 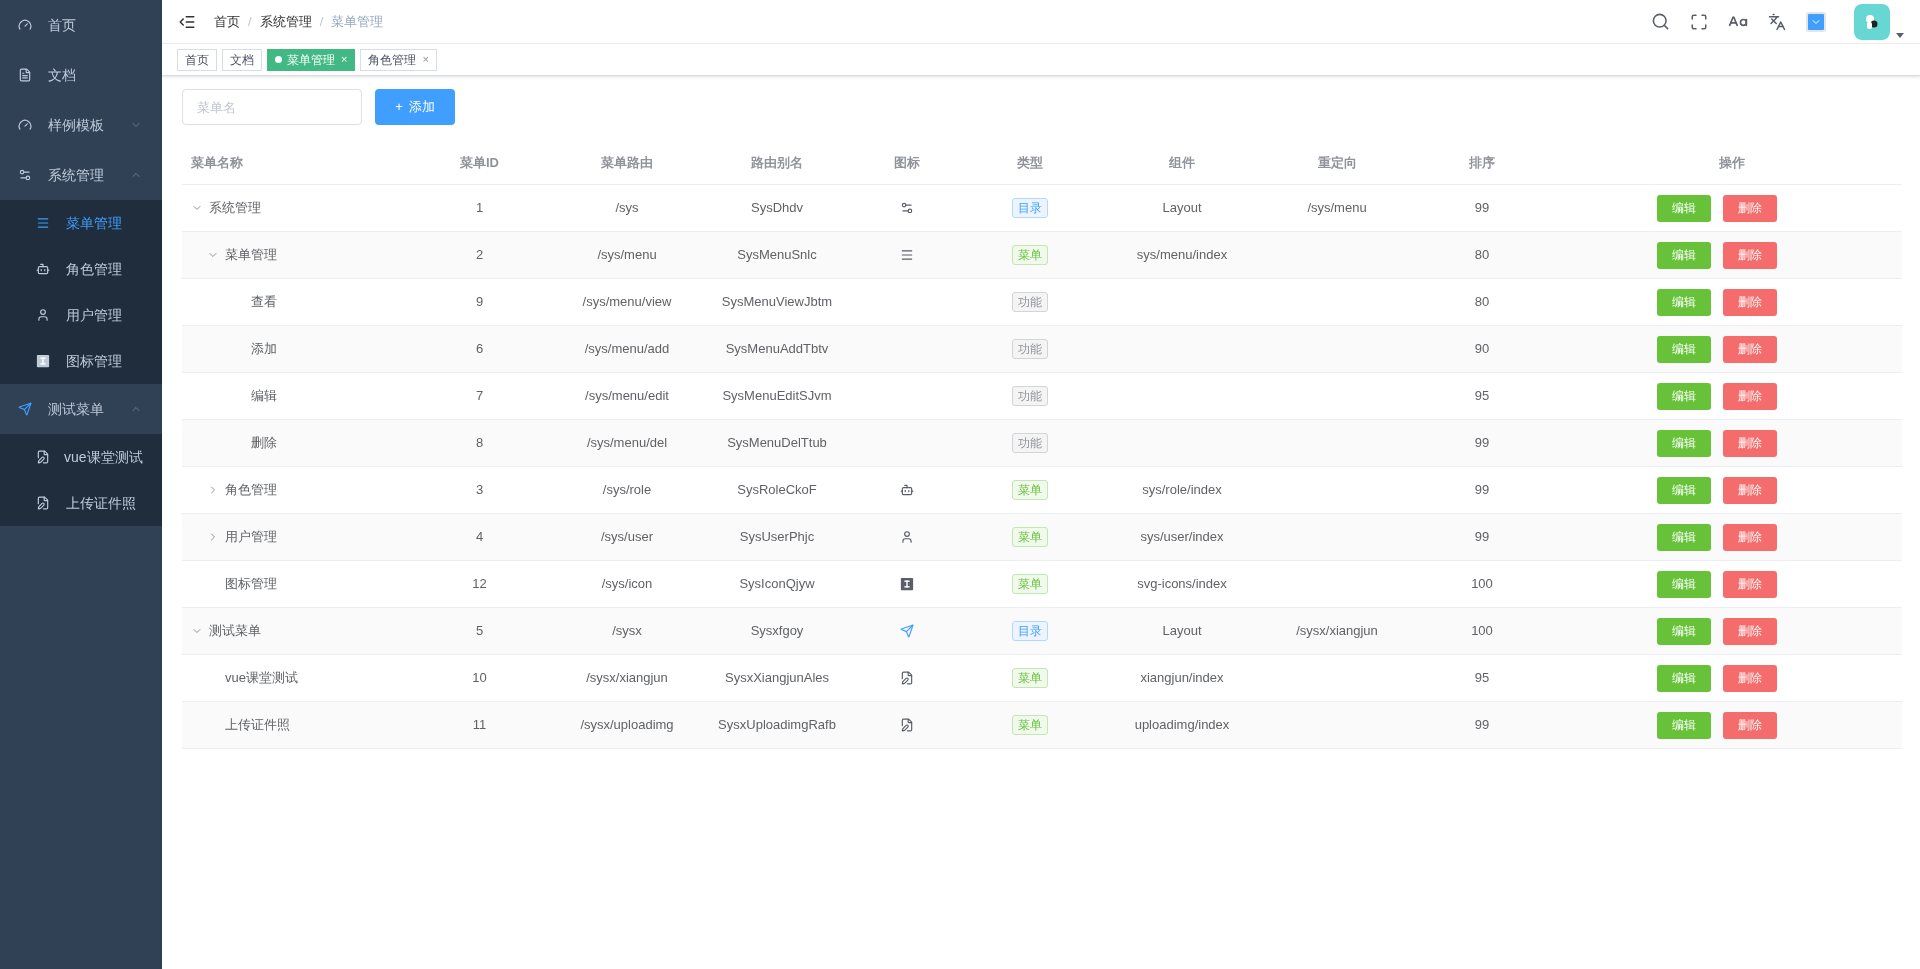 What do you see at coordinates (81, 457) in the screenshot?
I see `sidebar-item: vue课堂测试` at bounding box center [81, 457].